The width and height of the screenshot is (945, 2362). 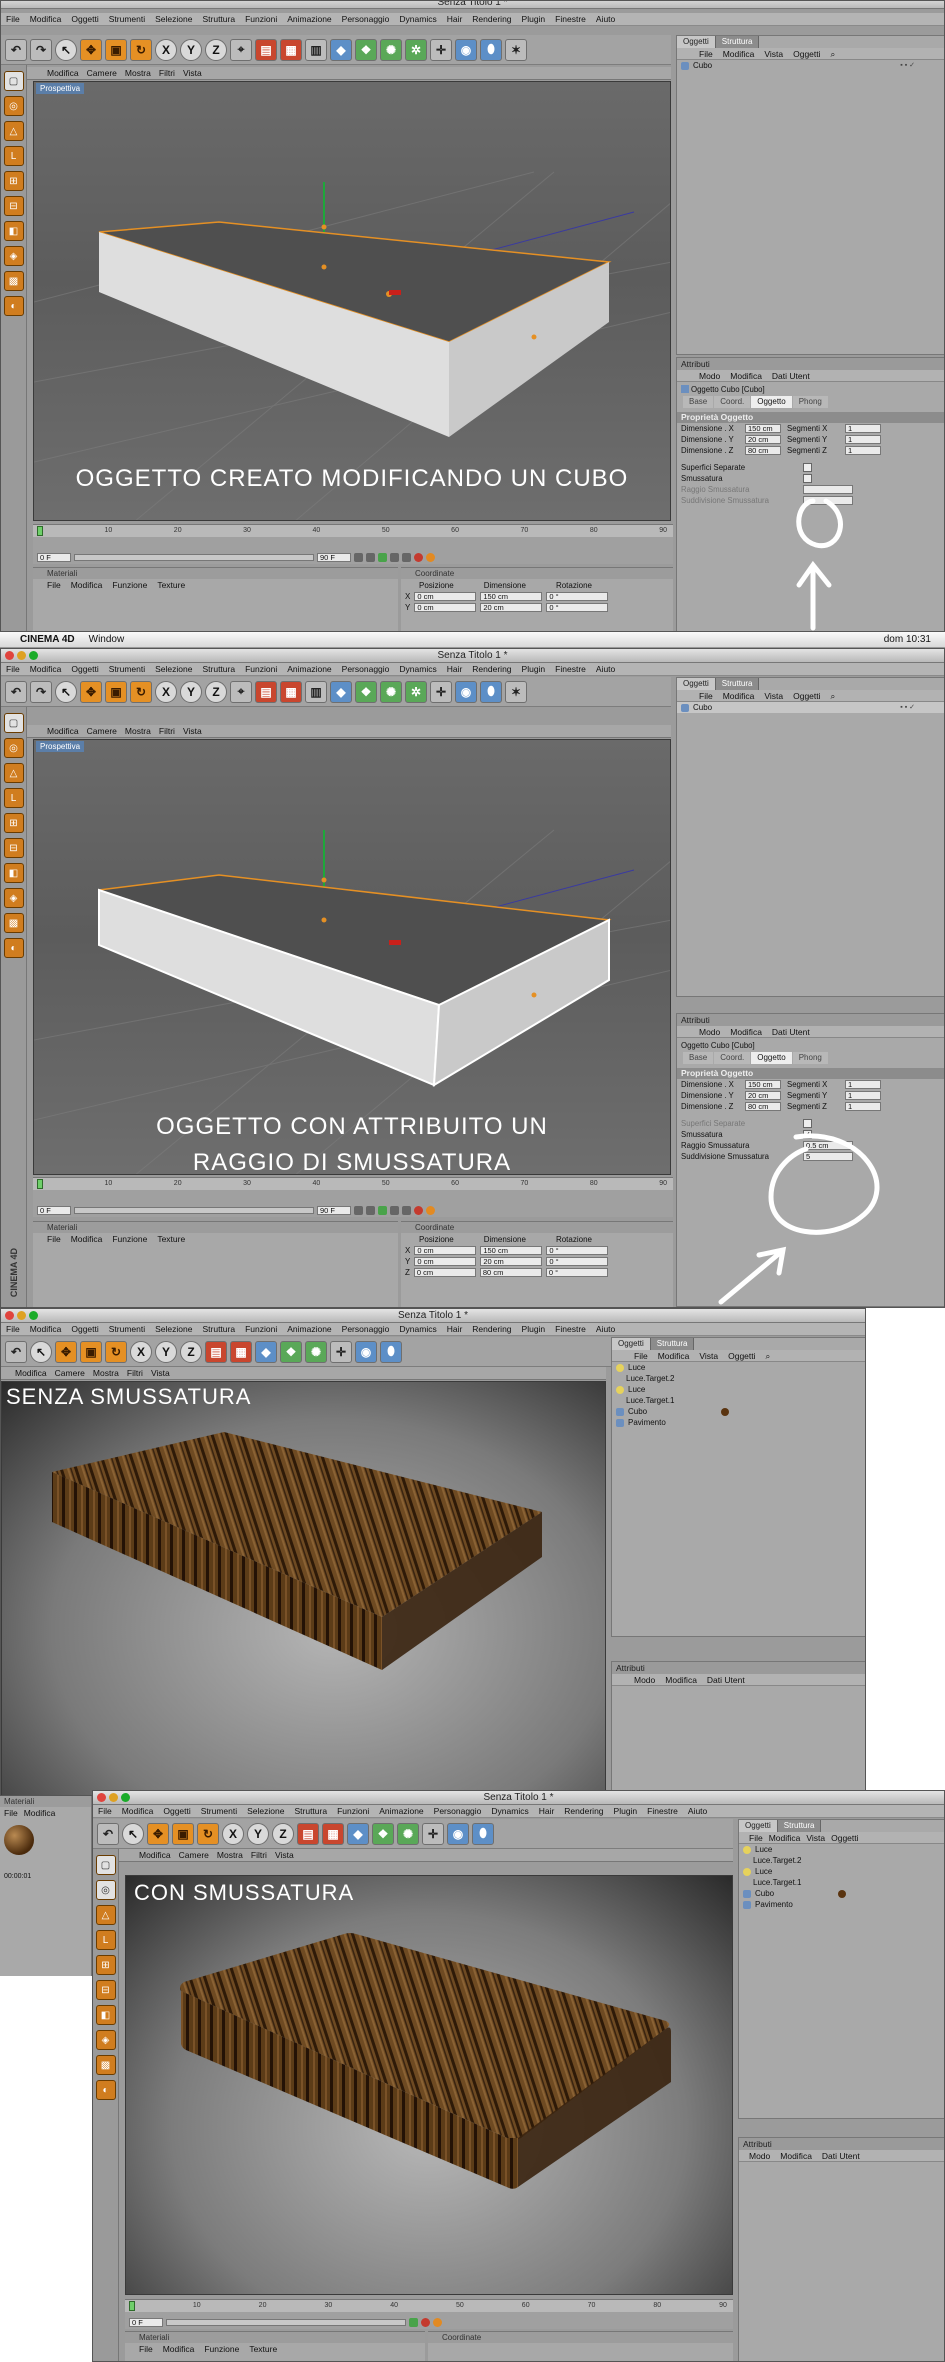 What do you see at coordinates (570, 19) in the screenshot?
I see `menu-finestre: Finestre` at bounding box center [570, 19].